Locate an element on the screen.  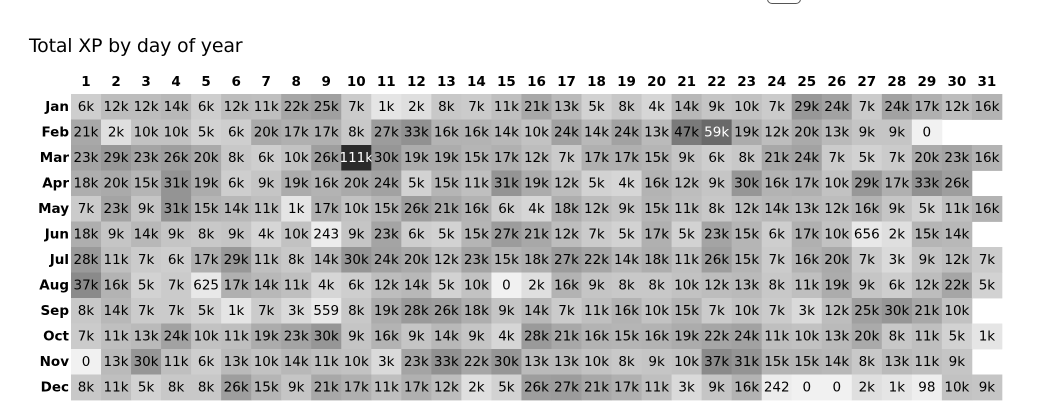
cell-value-jan-31: 16k is located at coordinates (986, 107).